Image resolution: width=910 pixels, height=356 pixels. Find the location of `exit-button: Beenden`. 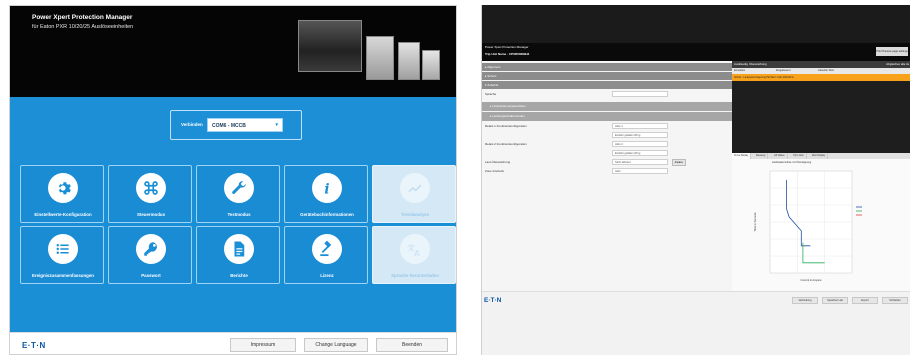

exit-button: Beenden is located at coordinates (412, 345).